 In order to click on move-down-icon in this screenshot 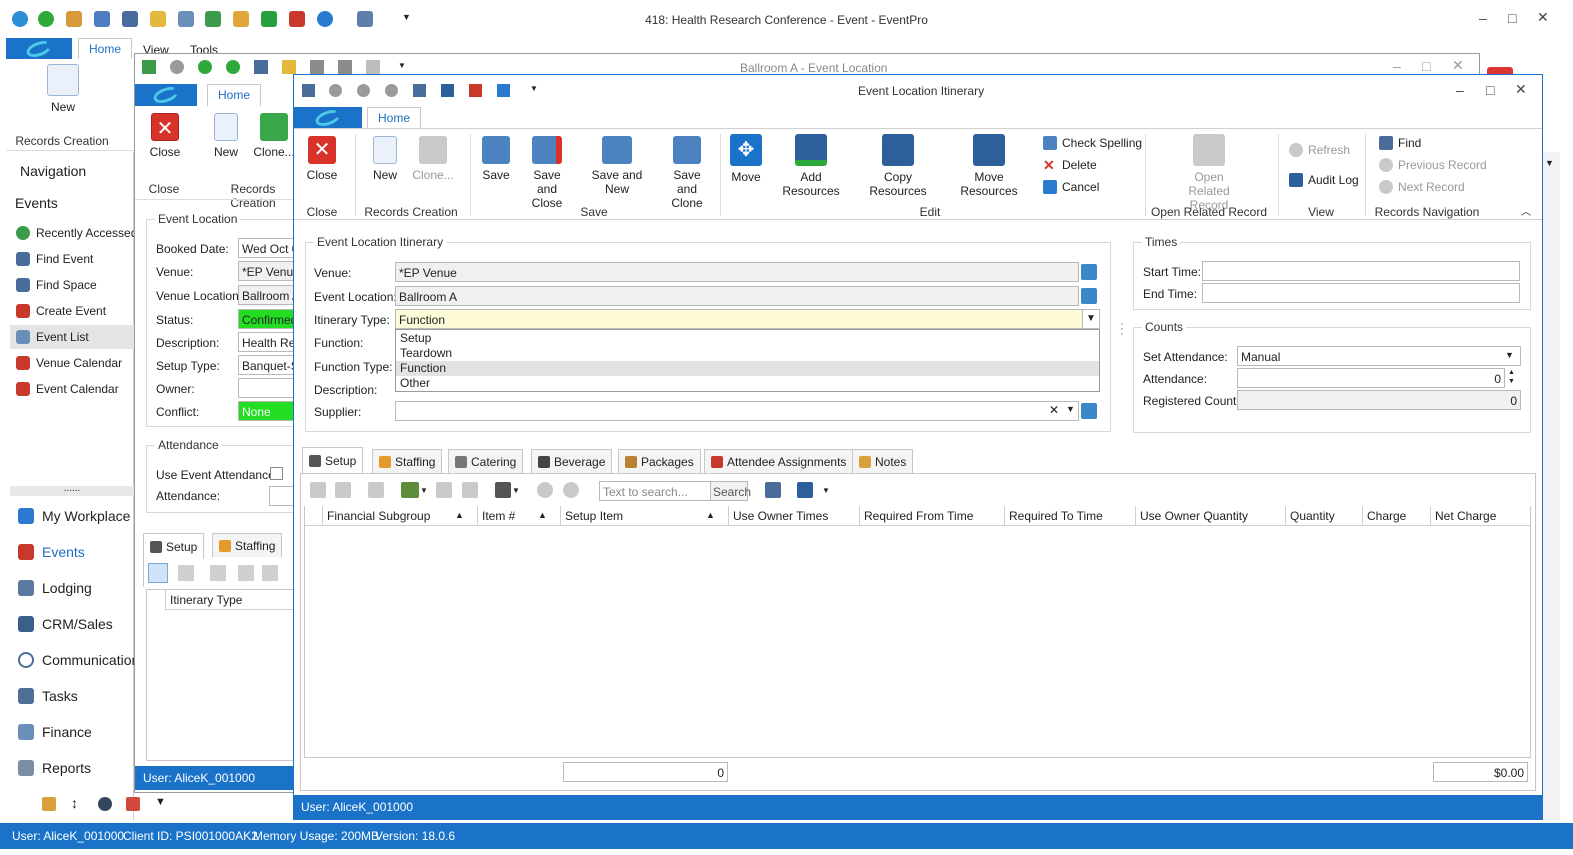, I will do `click(571, 490)`.